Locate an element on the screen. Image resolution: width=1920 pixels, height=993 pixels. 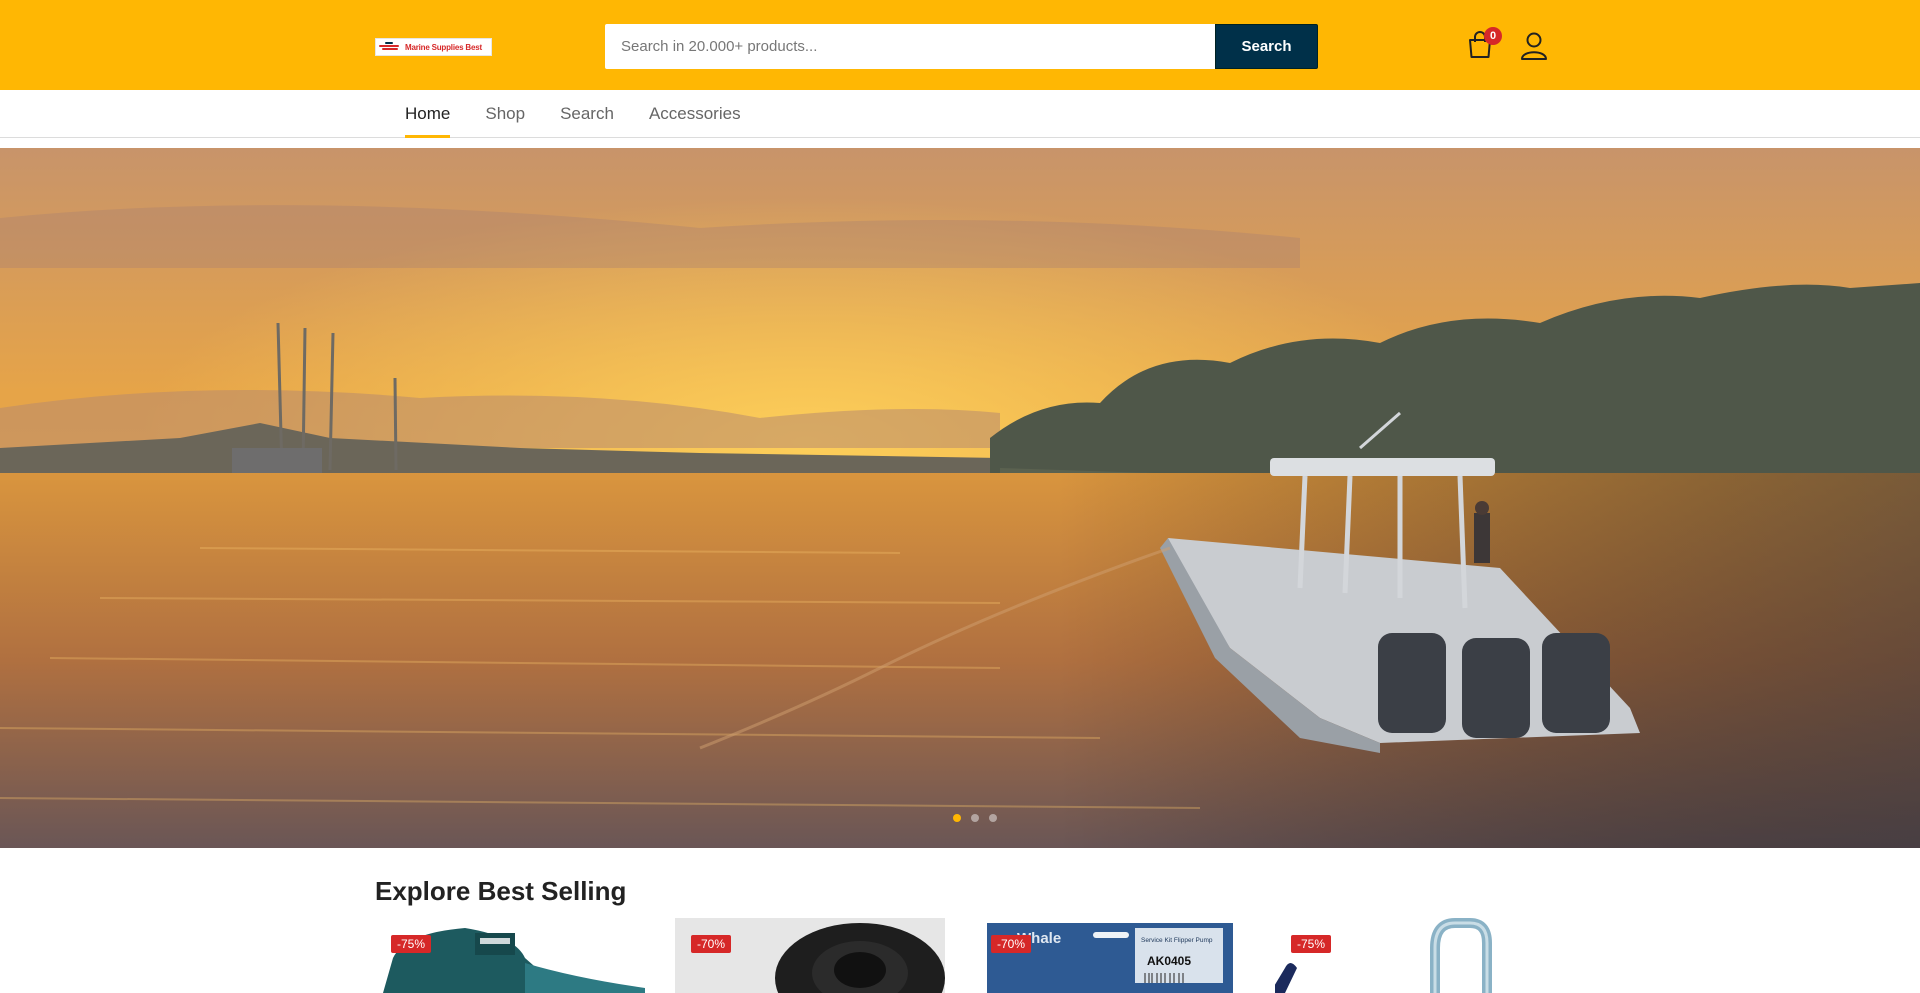
site-logo: Marine Supplies Best is located at coordinates (433, 47).